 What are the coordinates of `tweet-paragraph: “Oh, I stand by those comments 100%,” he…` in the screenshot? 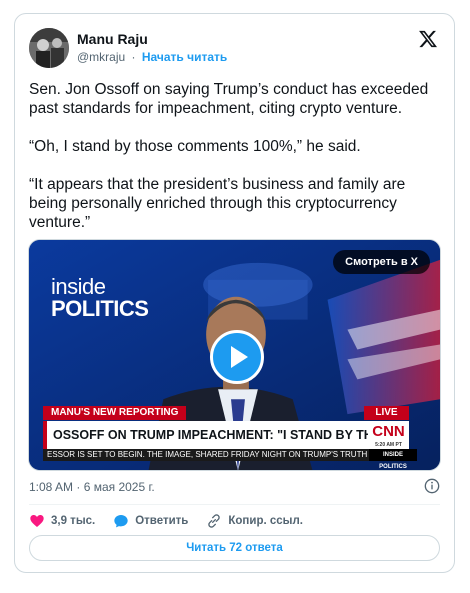 It's located at (195, 146).